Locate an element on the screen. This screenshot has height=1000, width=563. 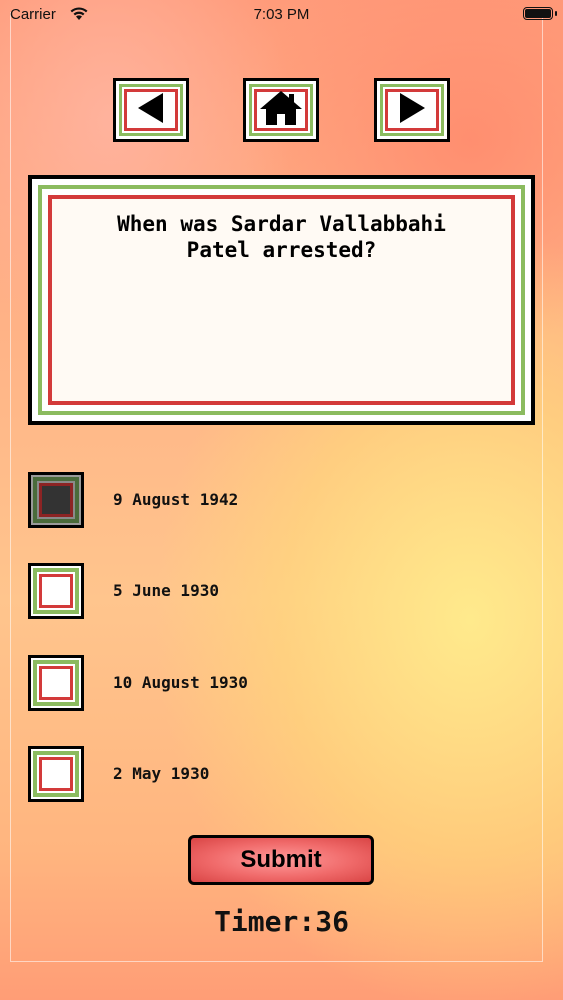
option-label: 9 August 1942 is located at coordinates (176, 499).